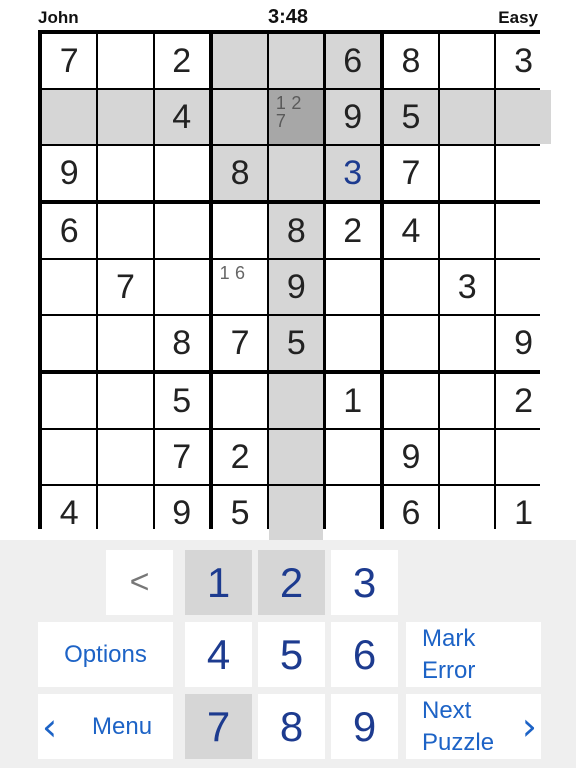  I want to click on board-cell: 127, so click(296, 117).